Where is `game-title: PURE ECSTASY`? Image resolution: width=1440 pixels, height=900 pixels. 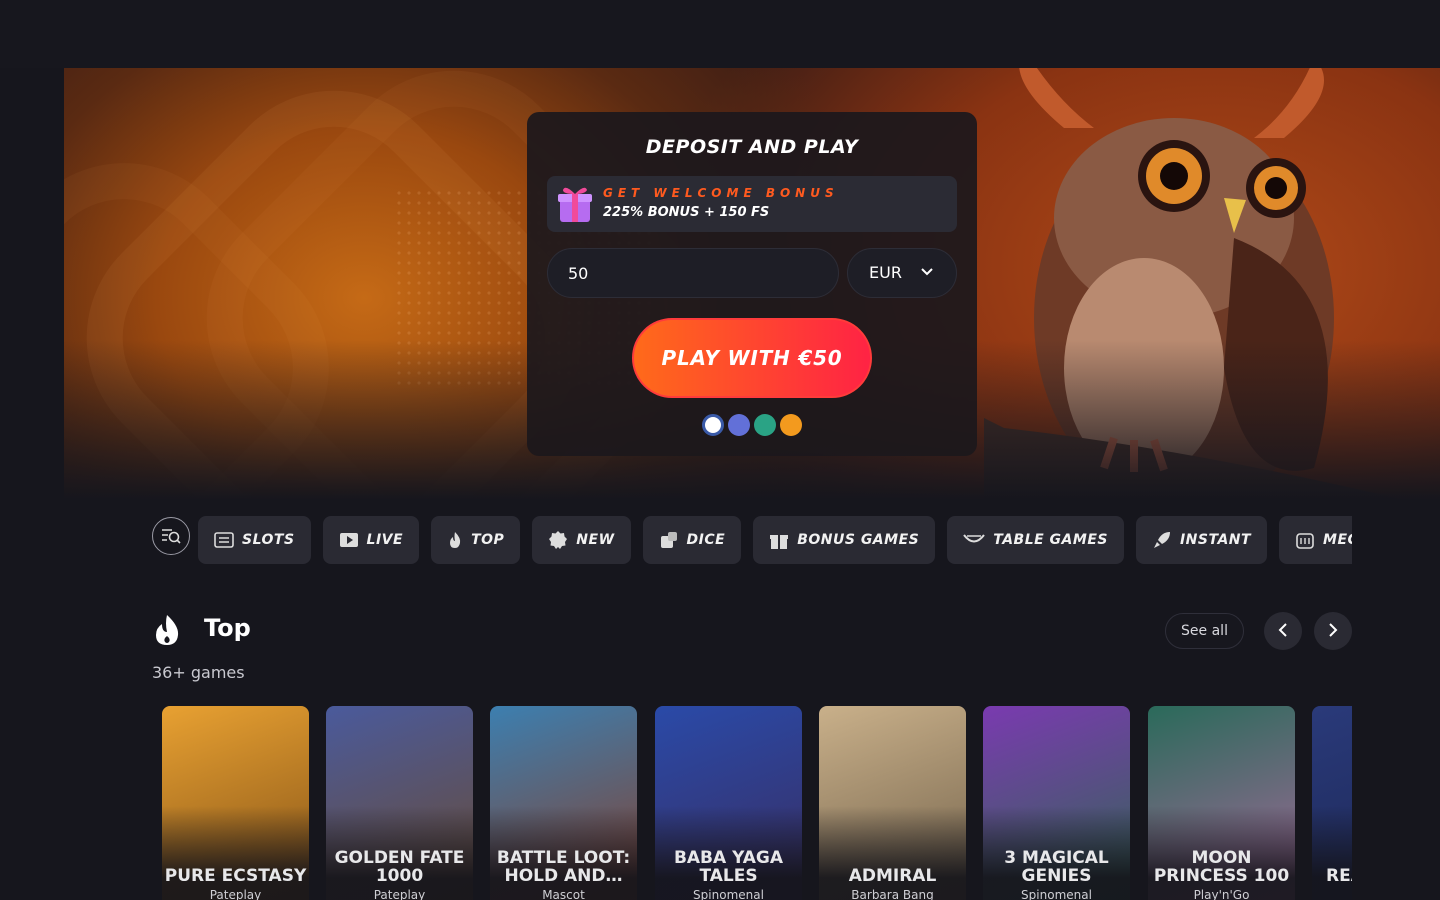 game-title: PURE ECSTASY is located at coordinates (235, 876).